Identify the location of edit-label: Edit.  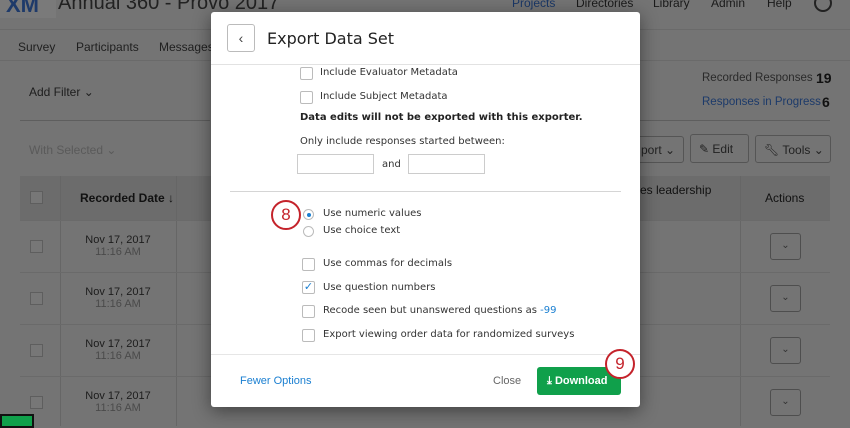
(723, 149).